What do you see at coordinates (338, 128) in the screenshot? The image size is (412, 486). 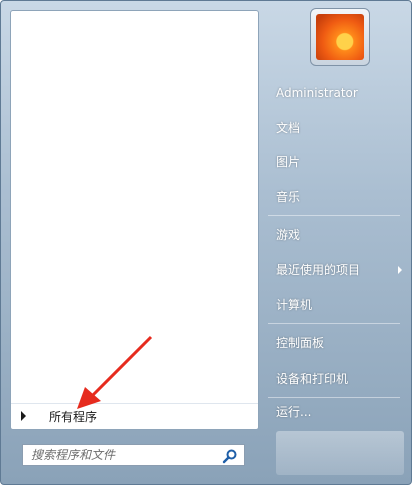 I see `menu-item-documents: 文档` at bounding box center [338, 128].